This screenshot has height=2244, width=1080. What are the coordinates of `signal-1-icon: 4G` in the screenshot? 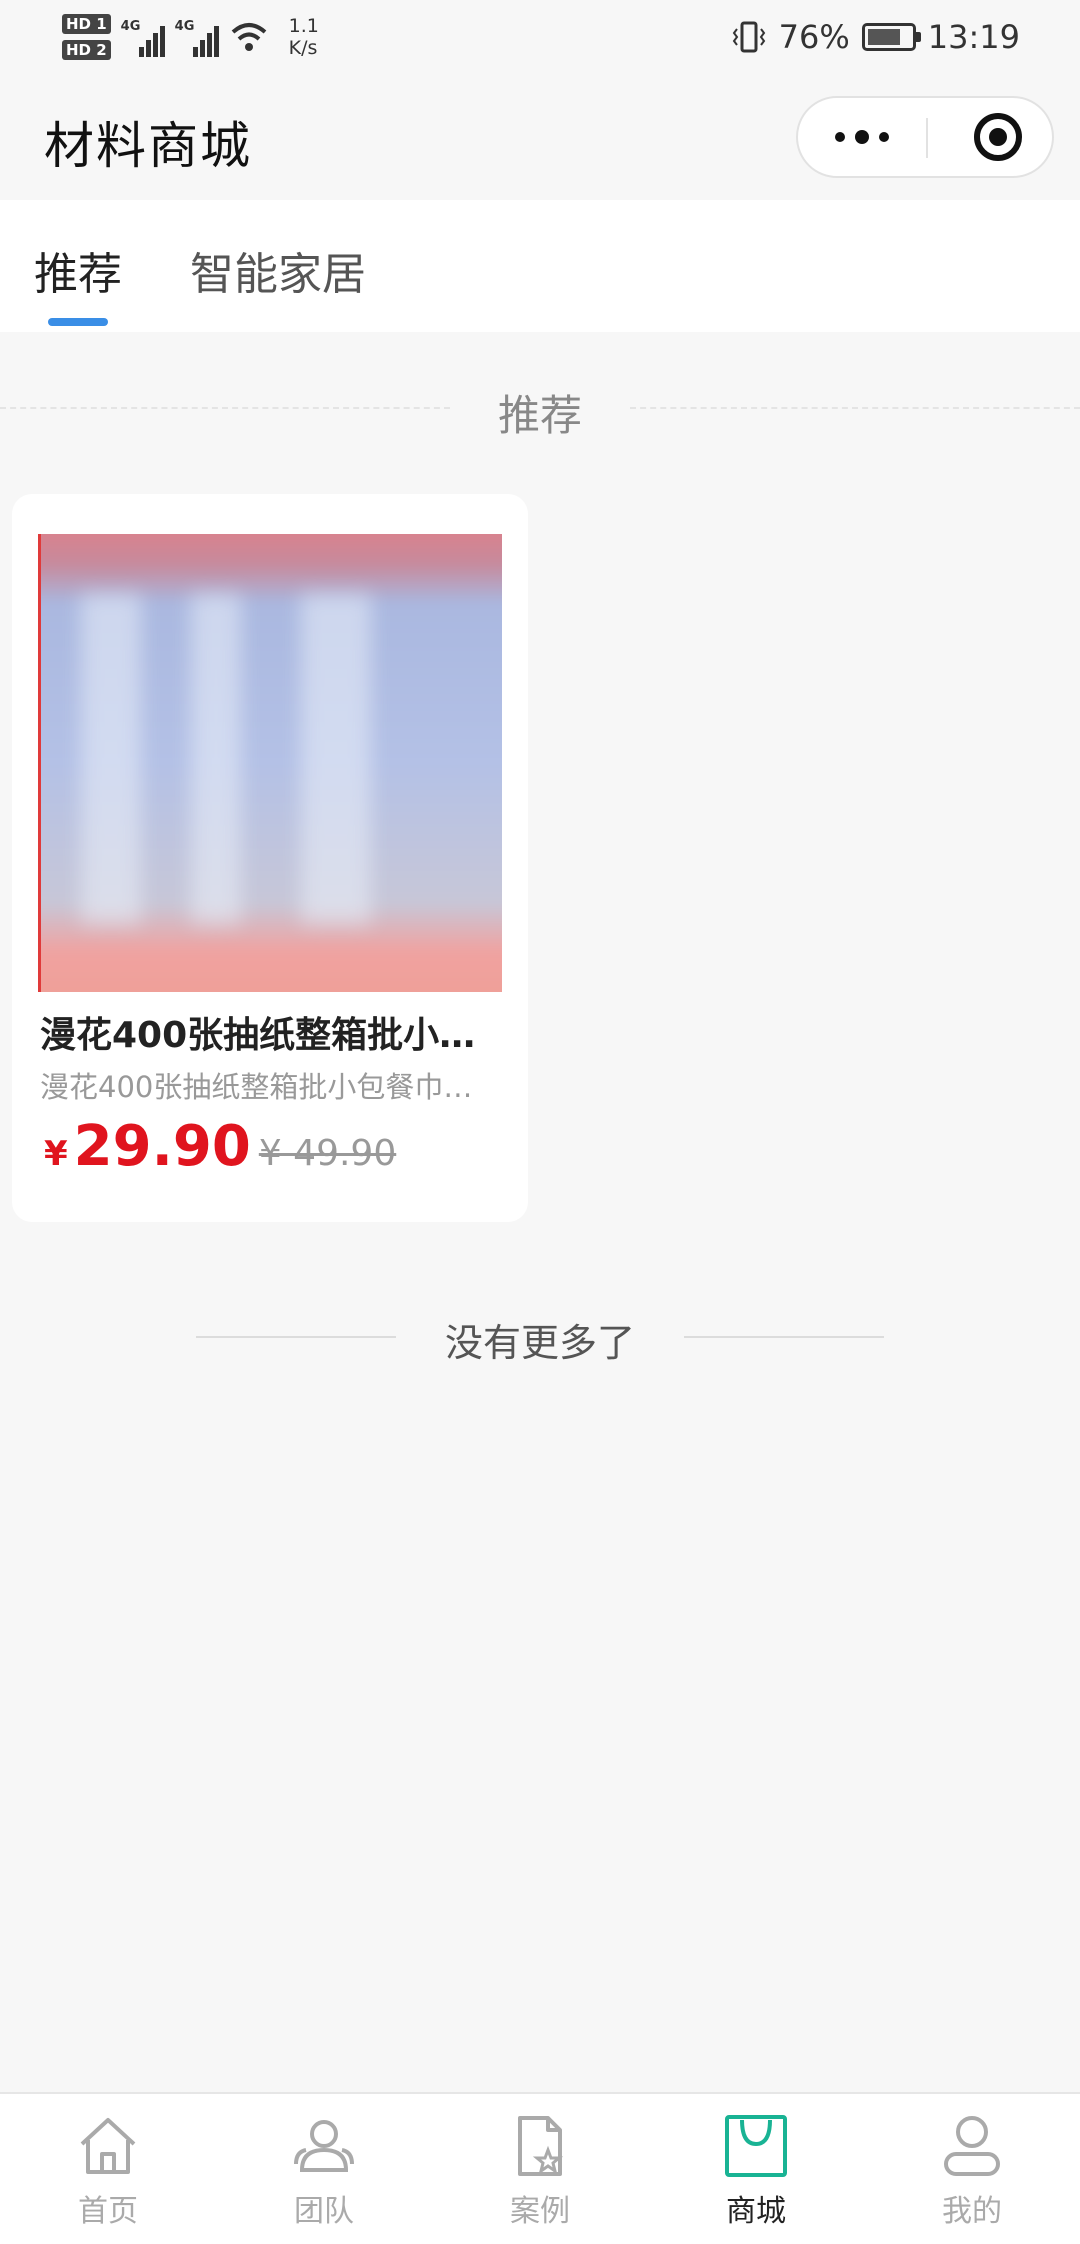 It's located at (143, 37).